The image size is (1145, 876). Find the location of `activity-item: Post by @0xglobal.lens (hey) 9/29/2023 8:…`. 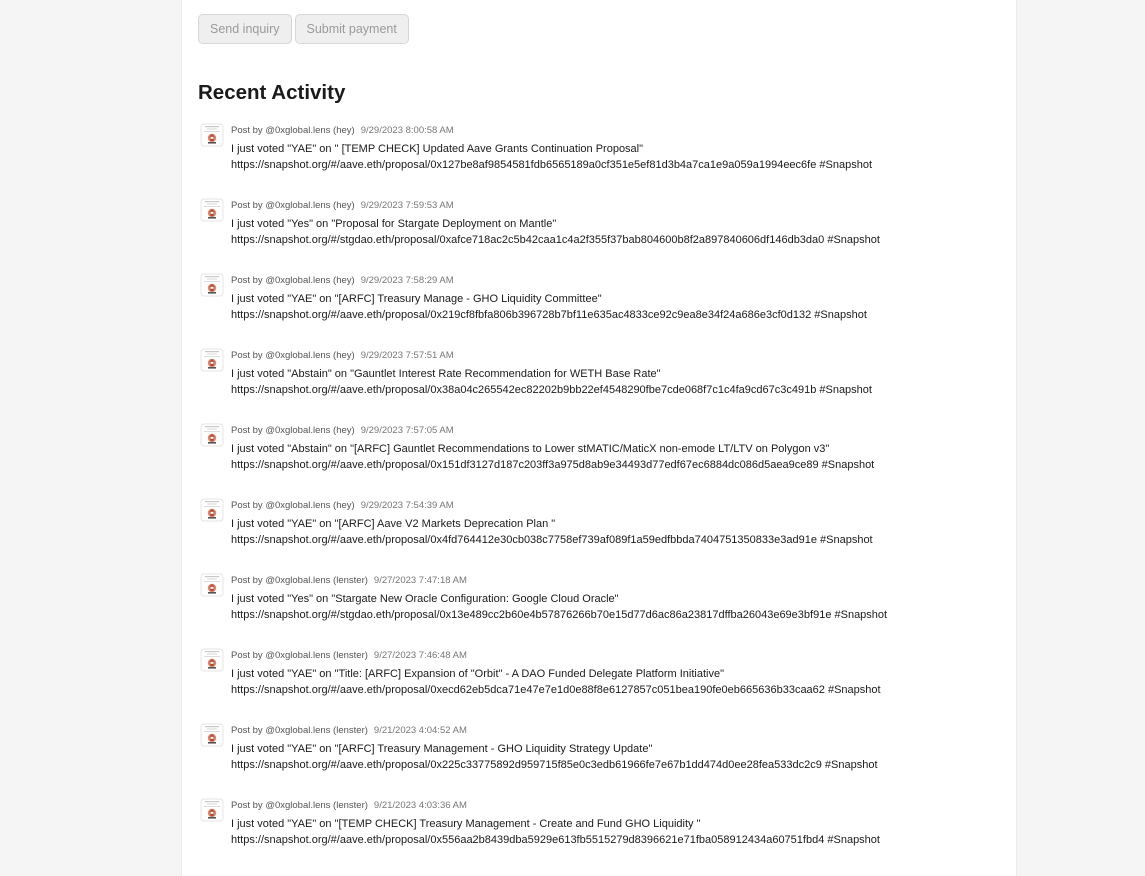

activity-item: Post by @0xglobal.lens (hey) 9/29/2023 8:… is located at coordinates (598, 159).